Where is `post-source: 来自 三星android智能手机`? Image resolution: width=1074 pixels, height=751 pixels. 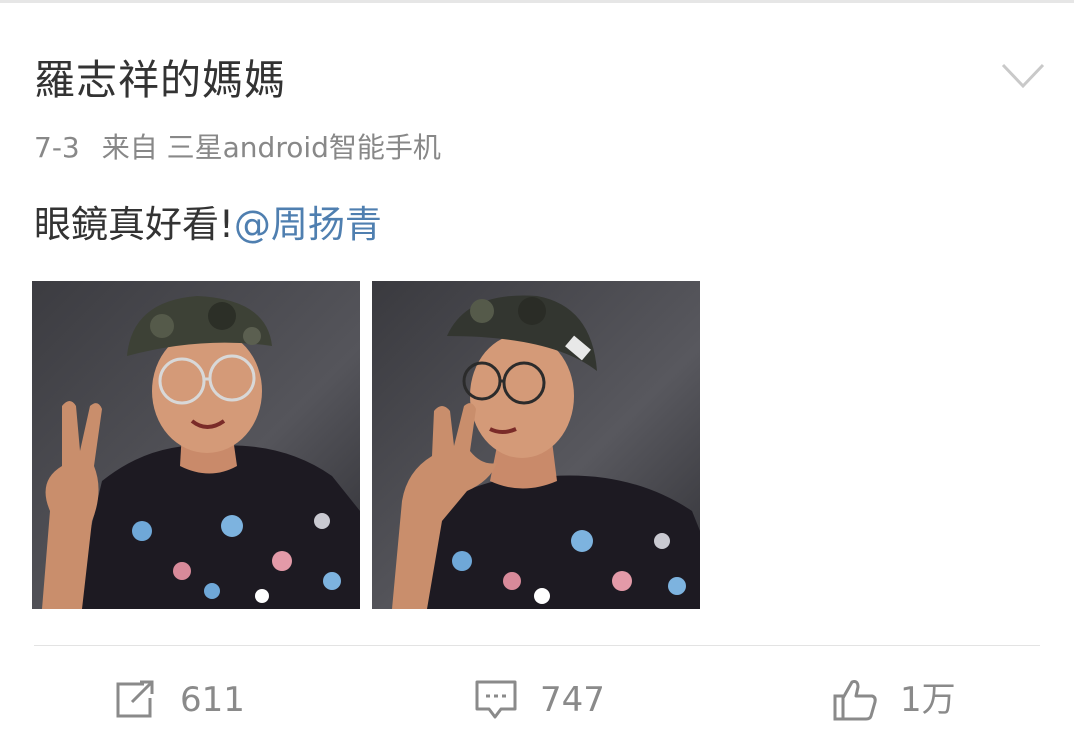 post-source: 来自 三星android智能手机 is located at coordinates (271, 147).